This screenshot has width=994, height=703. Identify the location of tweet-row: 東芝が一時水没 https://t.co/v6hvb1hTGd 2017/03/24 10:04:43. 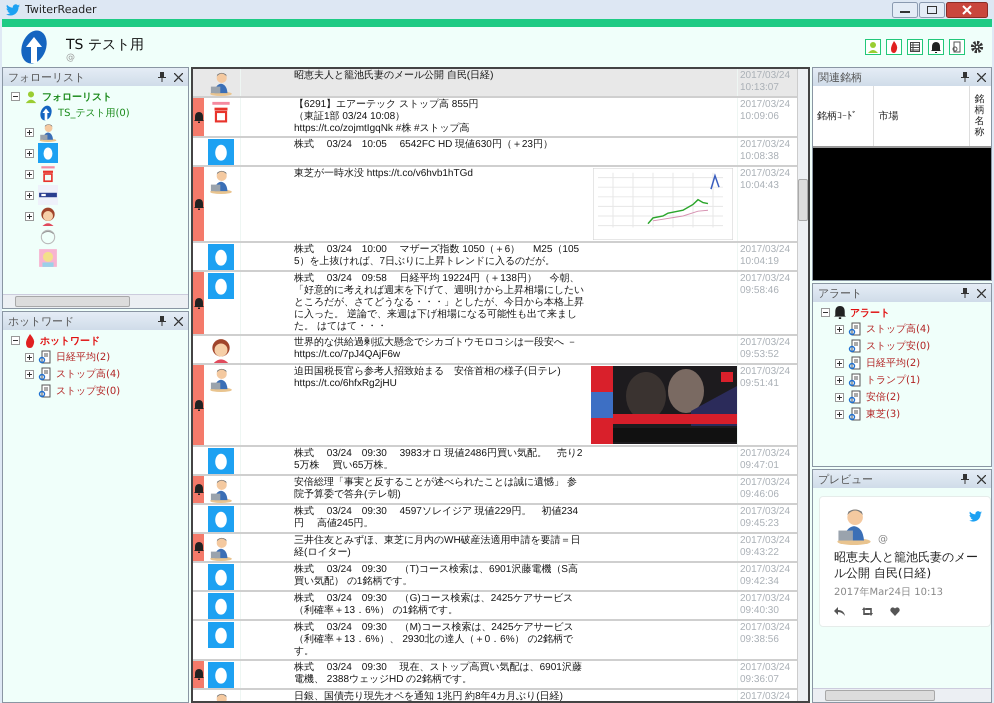
(495, 205).